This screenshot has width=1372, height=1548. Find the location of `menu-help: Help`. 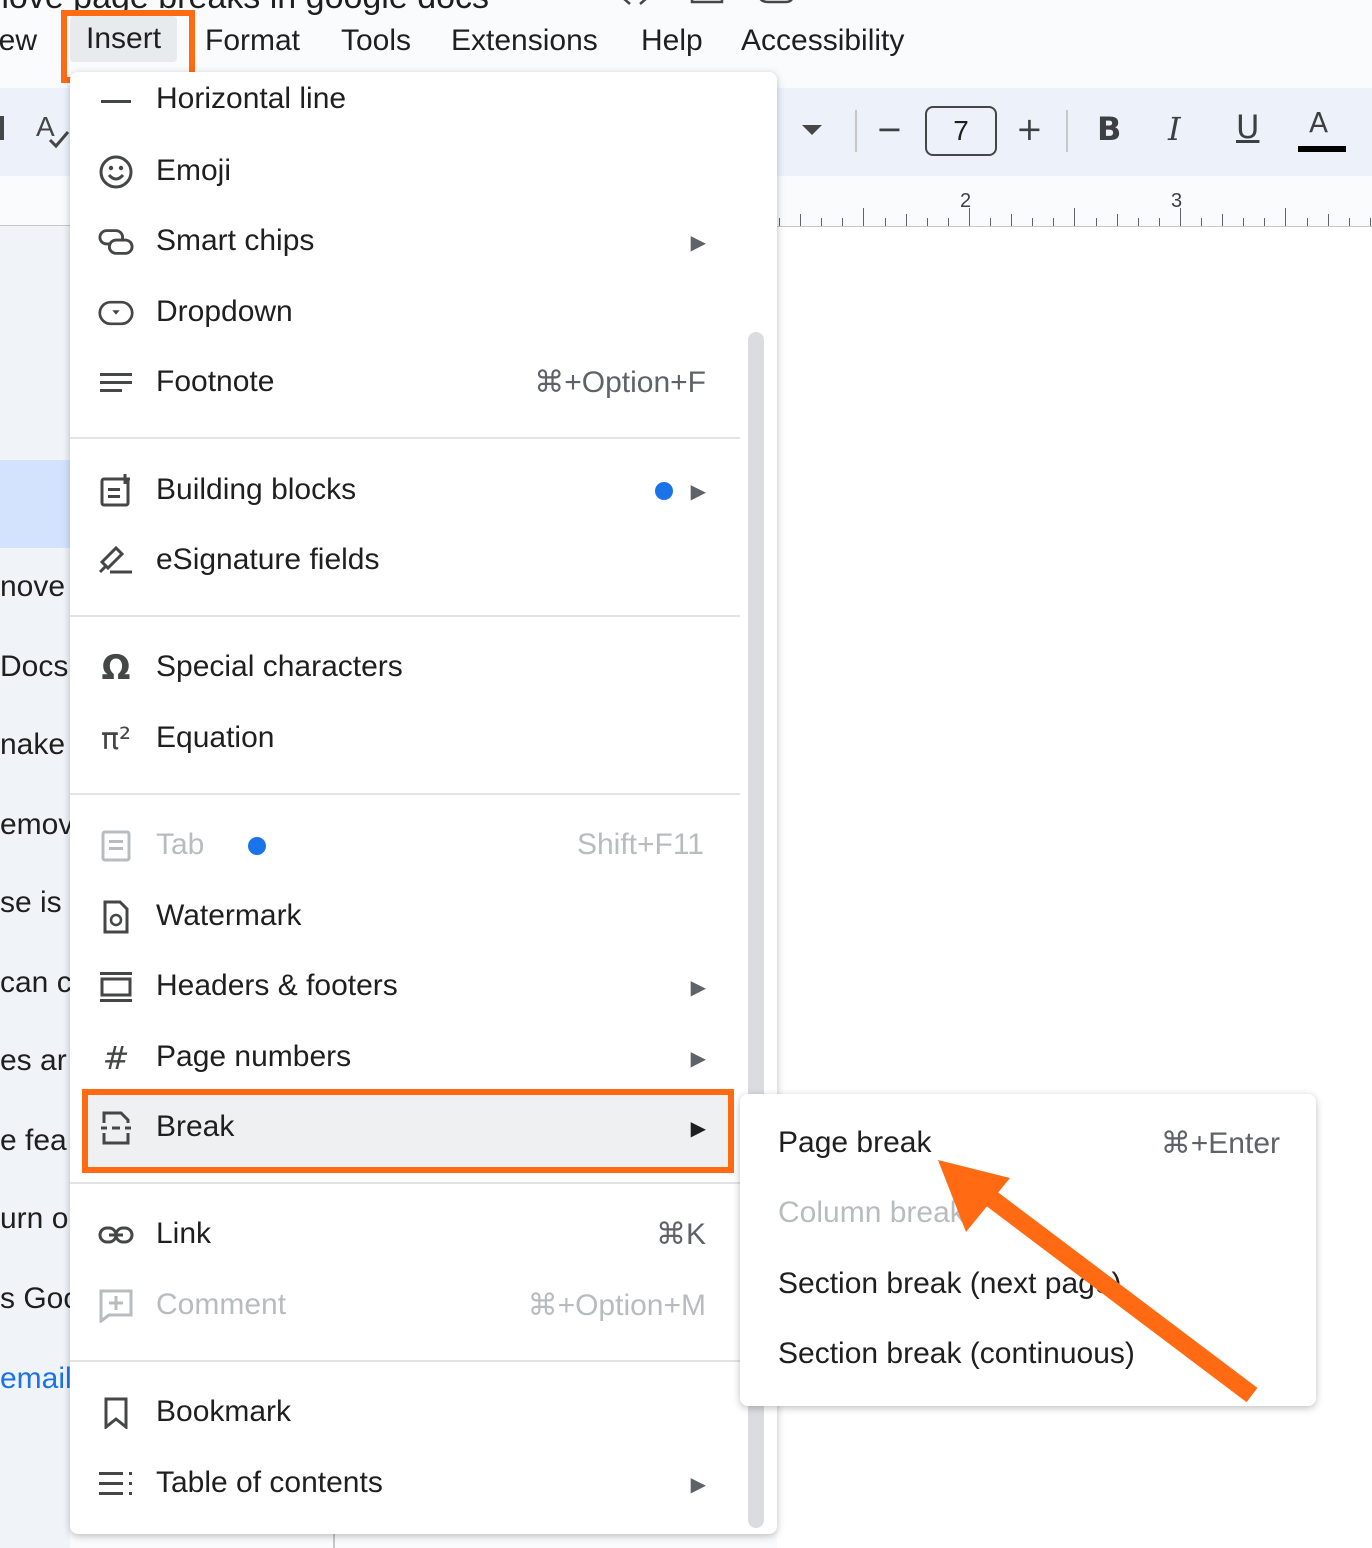

menu-help: Help is located at coordinates (672, 41).